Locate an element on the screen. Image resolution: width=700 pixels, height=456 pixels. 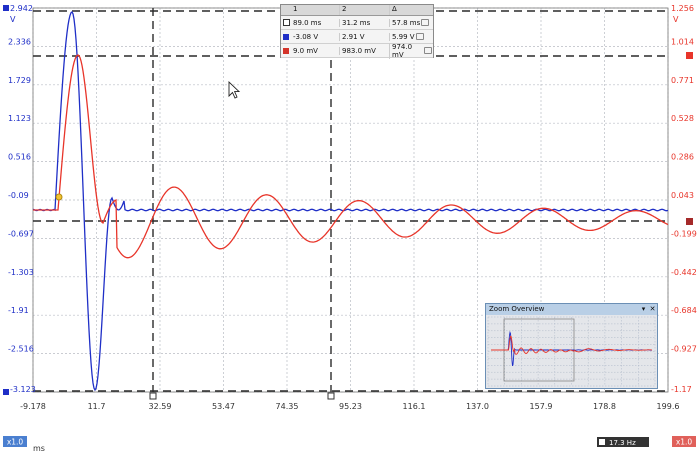
time-delta: 57.8 ms is located at coordinates (406, 22).